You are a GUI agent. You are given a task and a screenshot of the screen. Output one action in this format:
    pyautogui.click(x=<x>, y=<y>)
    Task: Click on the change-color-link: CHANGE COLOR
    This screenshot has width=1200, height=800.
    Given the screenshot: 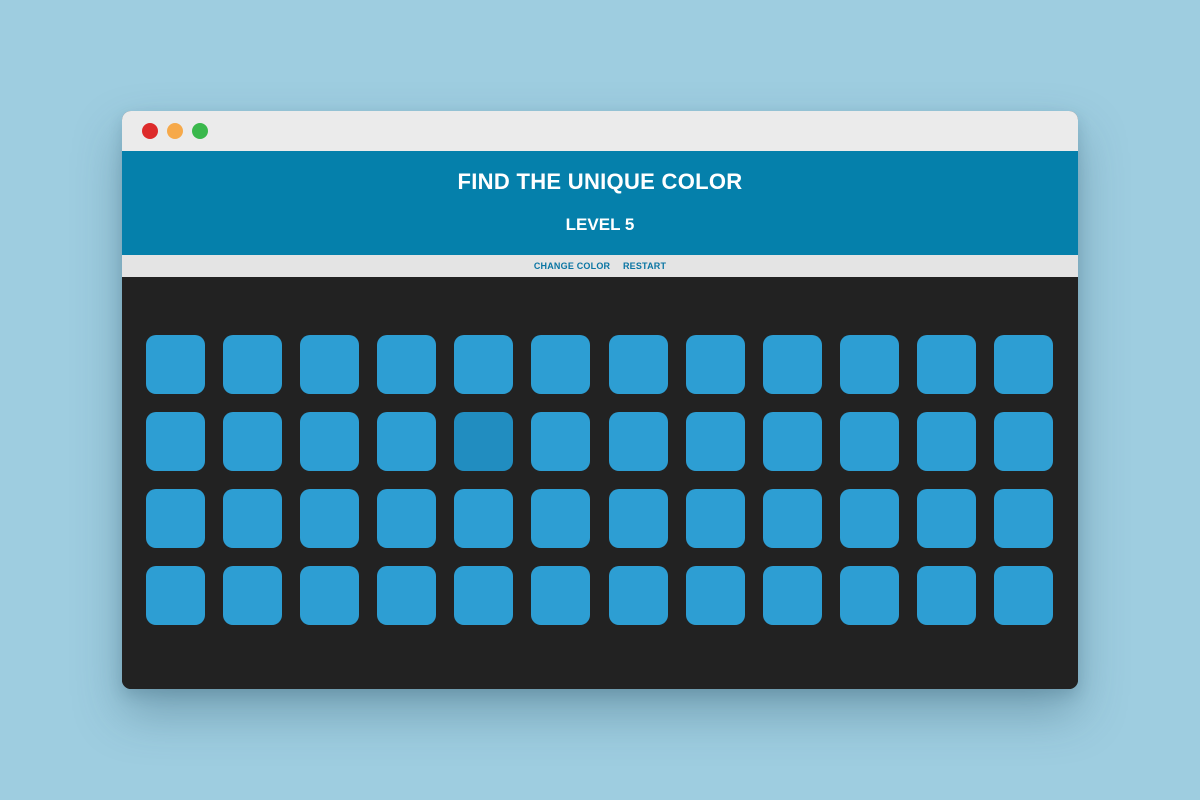 What is the action you would take?
    pyautogui.click(x=572, y=266)
    